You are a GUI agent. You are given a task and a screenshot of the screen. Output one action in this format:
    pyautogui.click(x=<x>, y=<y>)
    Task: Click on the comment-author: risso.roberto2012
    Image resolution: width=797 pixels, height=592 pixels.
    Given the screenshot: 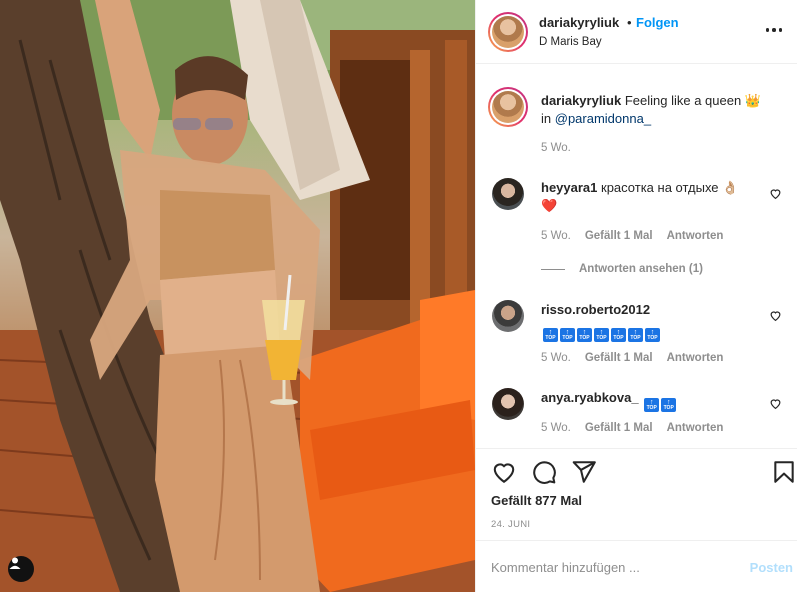 What is the action you would take?
    pyautogui.click(x=595, y=309)
    